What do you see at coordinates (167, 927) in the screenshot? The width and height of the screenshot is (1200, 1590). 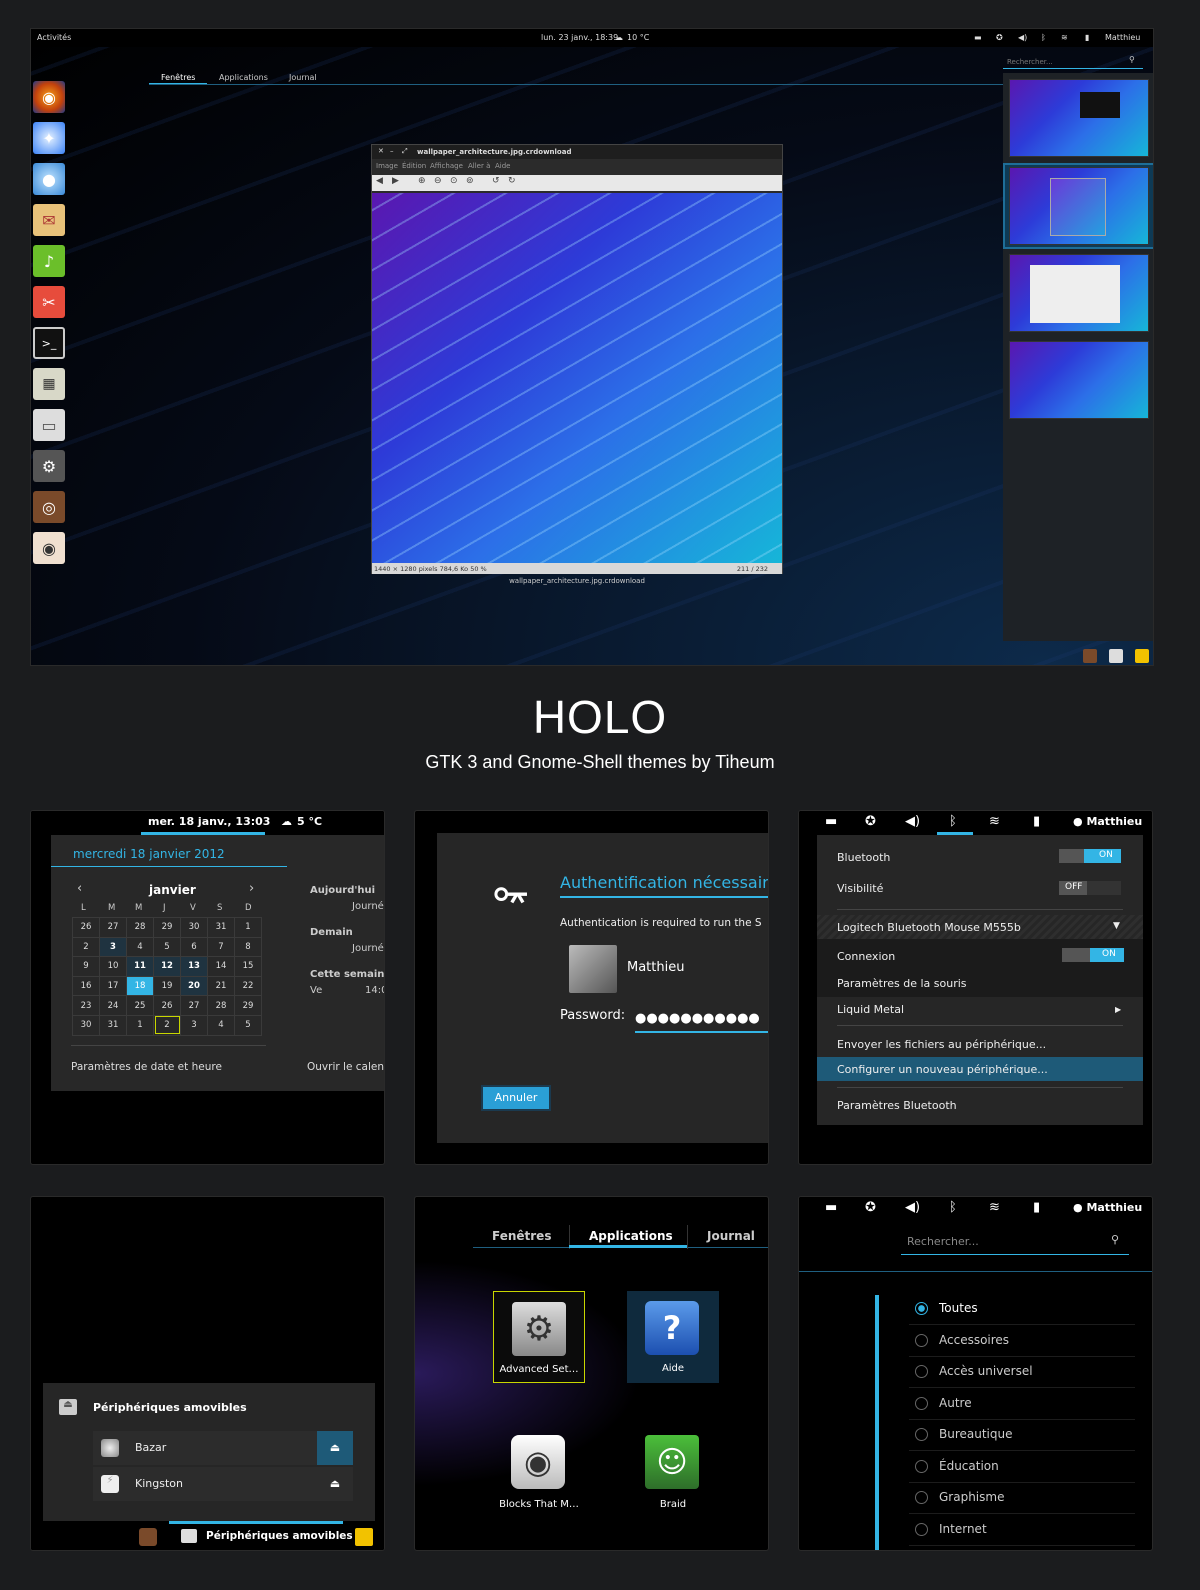 I see `calendar-day: 29` at bounding box center [167, 927].